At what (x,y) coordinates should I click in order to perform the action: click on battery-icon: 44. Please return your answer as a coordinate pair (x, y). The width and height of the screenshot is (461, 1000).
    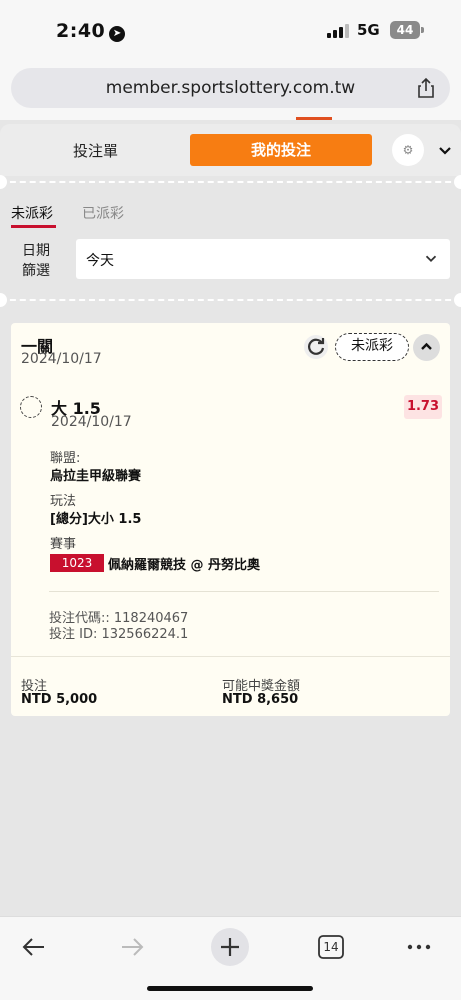
    Looking at the image, I should click on (407, 30).